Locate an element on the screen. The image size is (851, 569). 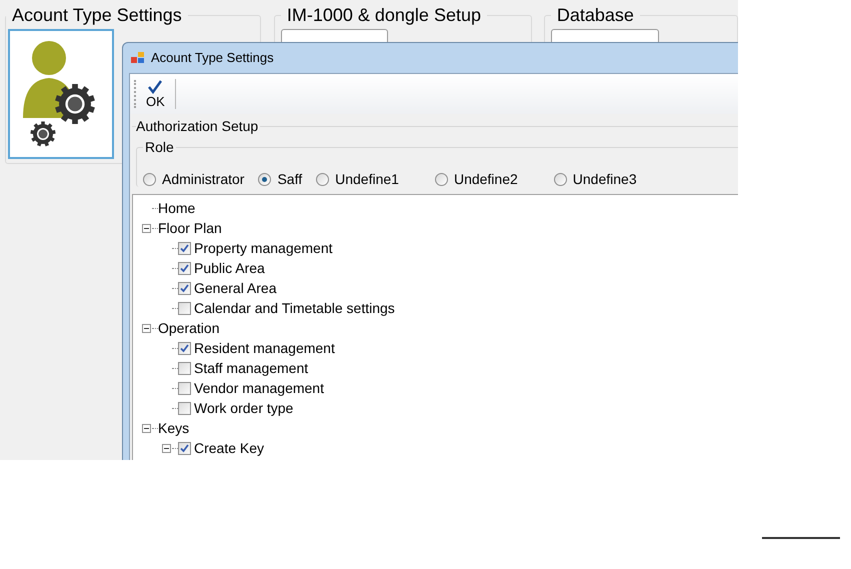
tree-item: Staff management is located at coordinates (251, 368).